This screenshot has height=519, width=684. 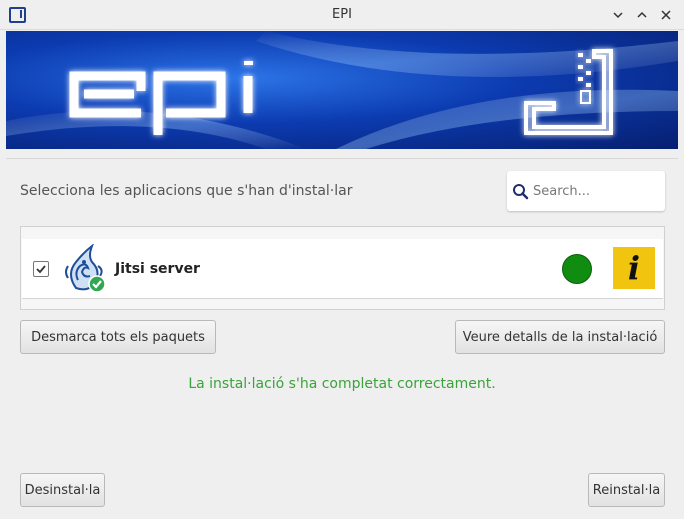 What do you see at coordinates (85, 268) in the screenshot?
I see `jitsi-icon` at bounding box center [85, 268].